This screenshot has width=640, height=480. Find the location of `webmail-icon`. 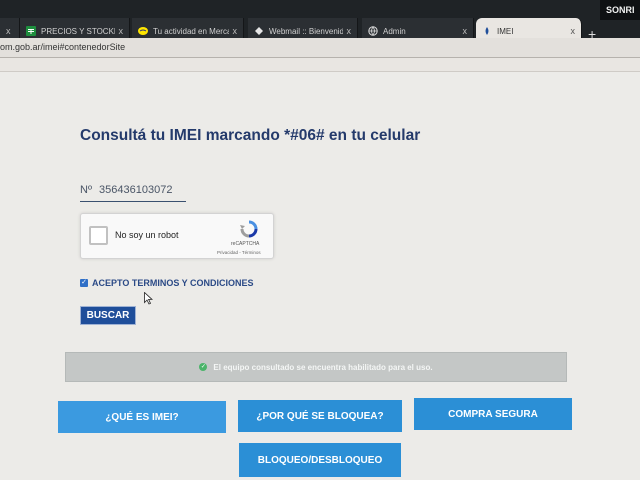

webmail-icon is located at coordinates (259, 31).